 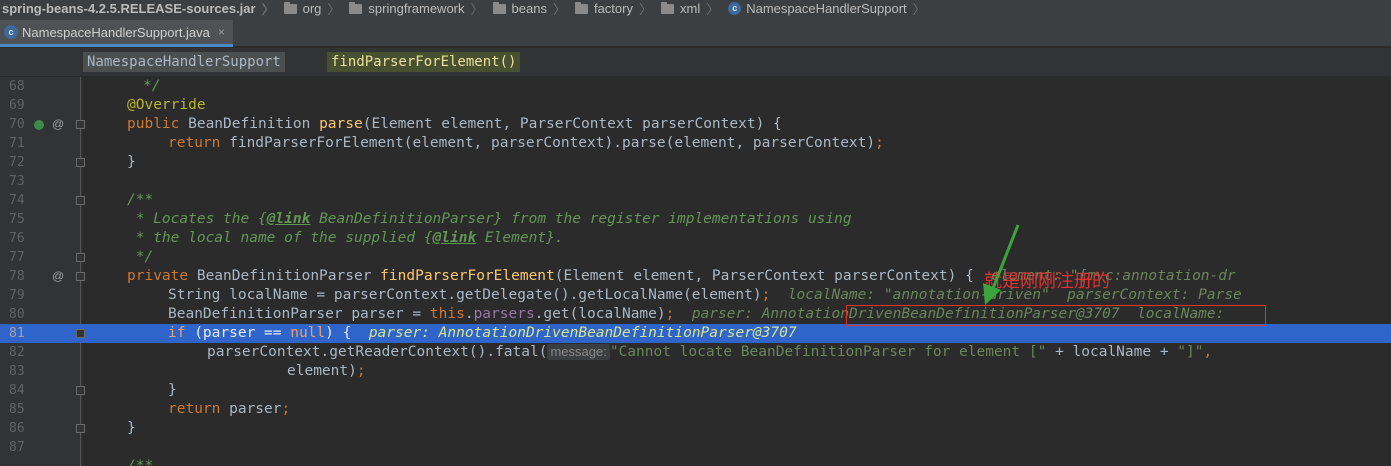 What do you see at coordinates (221, 32) in the screenshot?
I see `close-icon: ×` at bounding box center [221, 32].